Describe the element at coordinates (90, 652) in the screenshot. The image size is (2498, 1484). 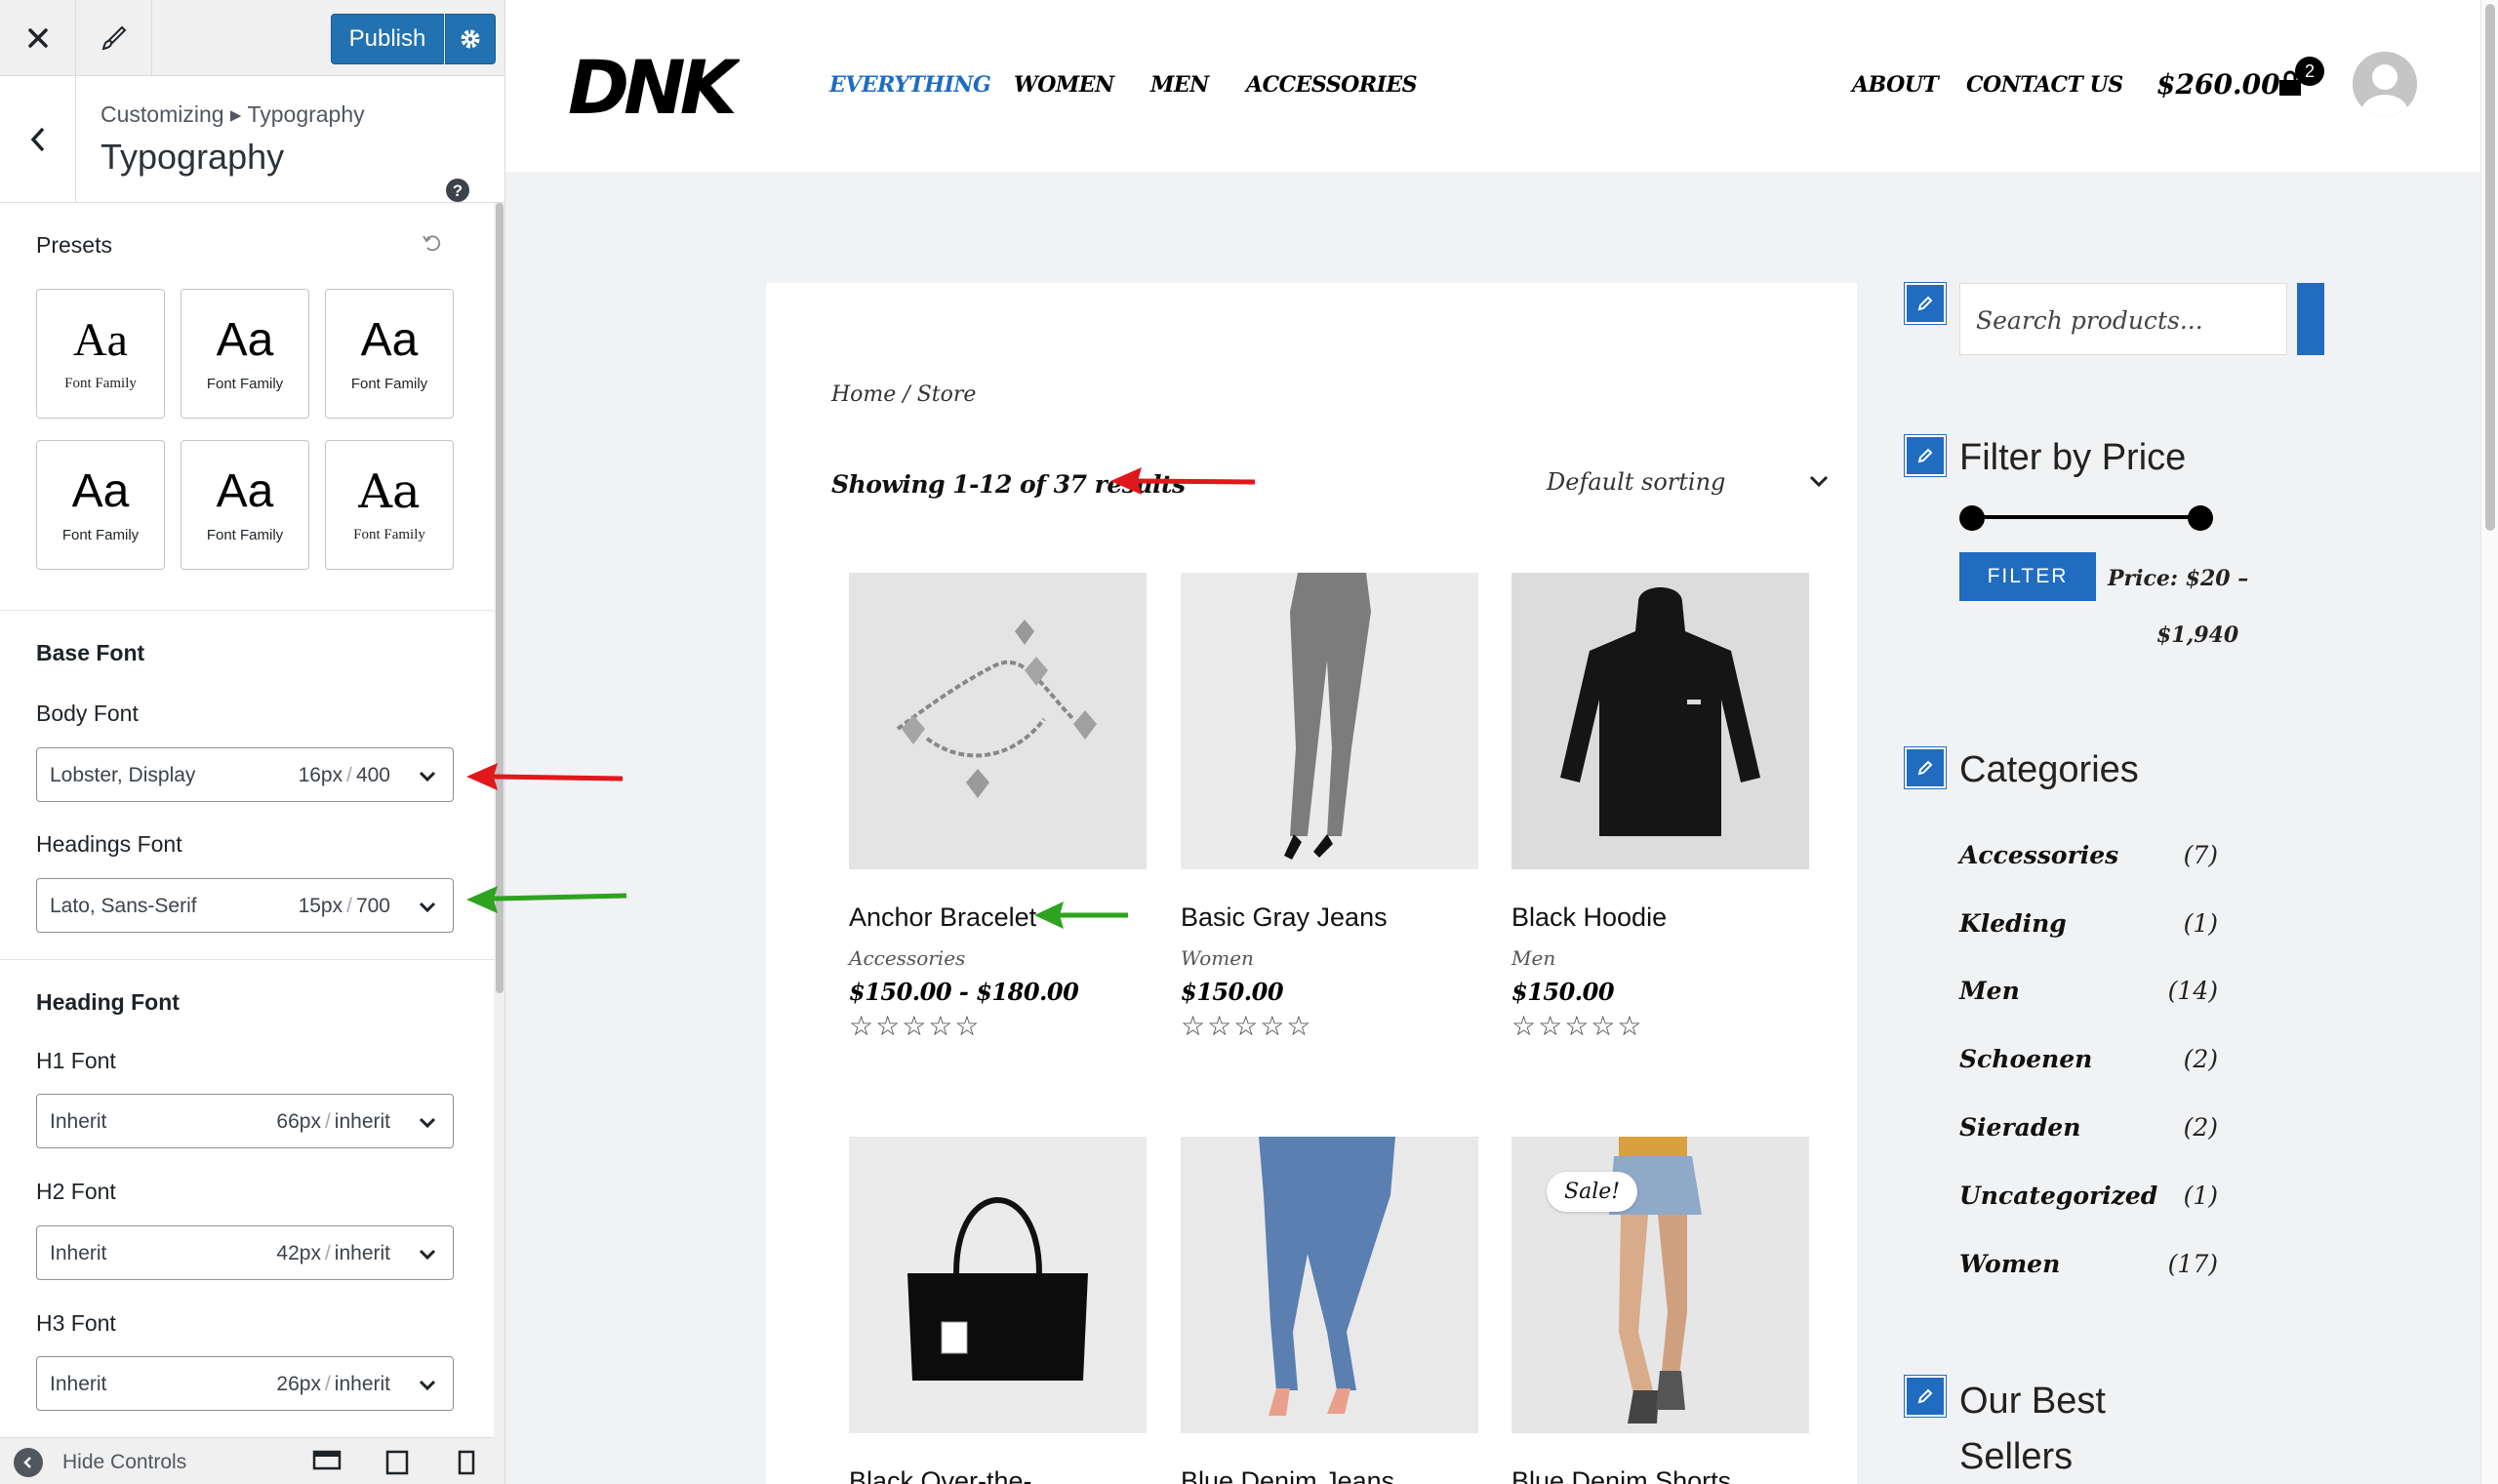
I see `base-font-heading: Base Font` at that location.